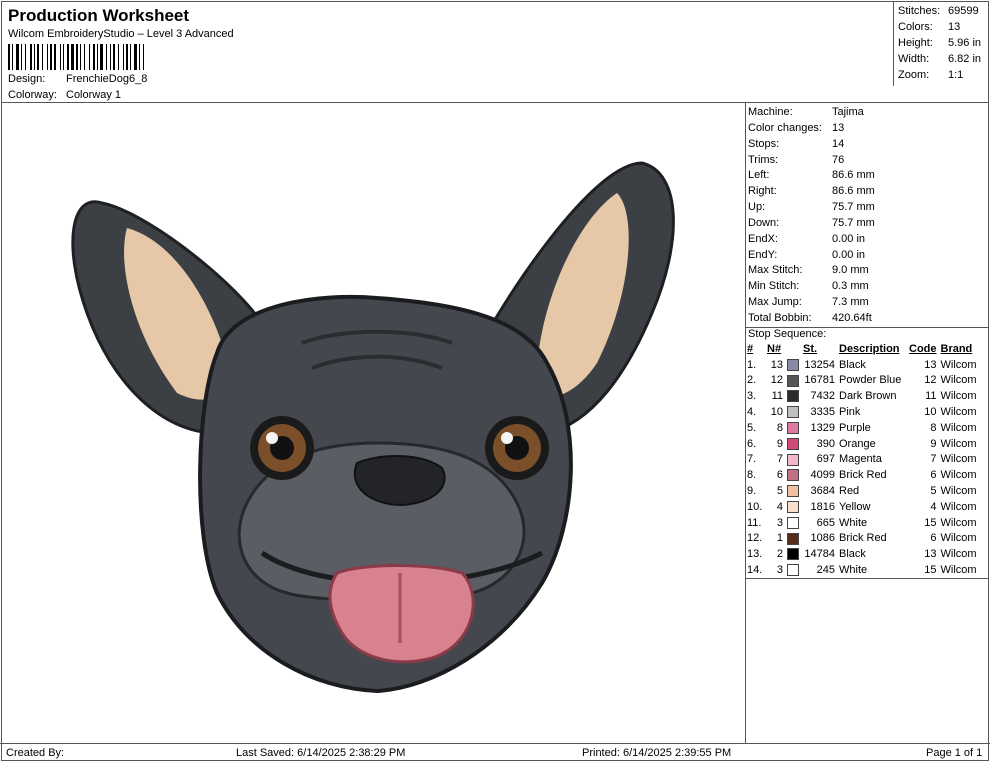 The height and width of the screenshot is (763, 990). Describe the element at coordinates (857, 443) in the screenshot. I see `color-description: Orange` at that location.